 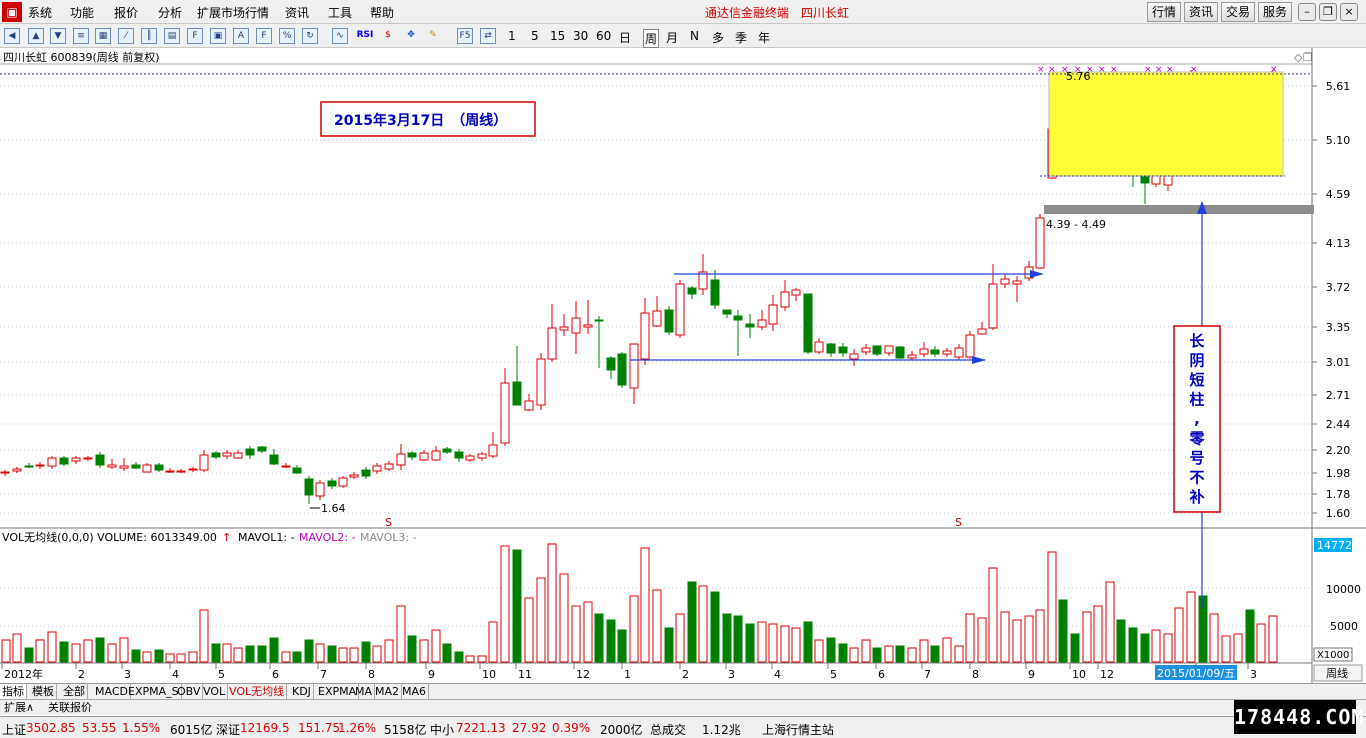 I want to click on menu-quote: 报价, so click(x=126, y=12).